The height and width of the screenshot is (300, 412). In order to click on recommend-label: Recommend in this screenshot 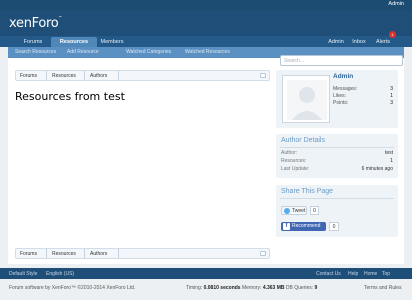, I will do `click(306, 226)`.